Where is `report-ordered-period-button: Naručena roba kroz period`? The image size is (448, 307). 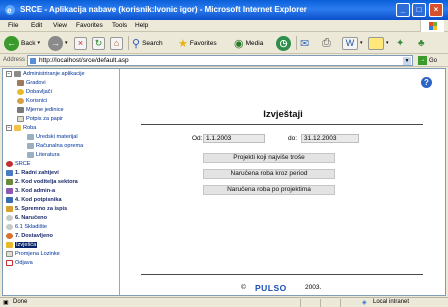
report-ordered-period-button: Naručena roba kroz period is located at coordinates (269, 174).